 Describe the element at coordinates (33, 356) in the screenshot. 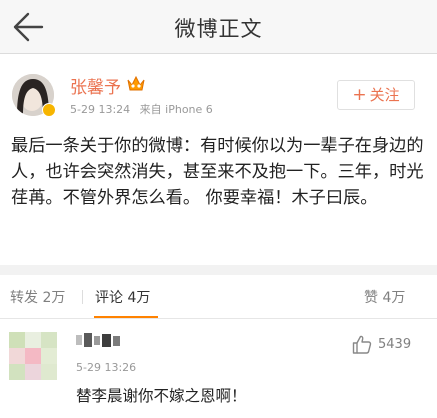

I see `commenter-avatar` at that location.